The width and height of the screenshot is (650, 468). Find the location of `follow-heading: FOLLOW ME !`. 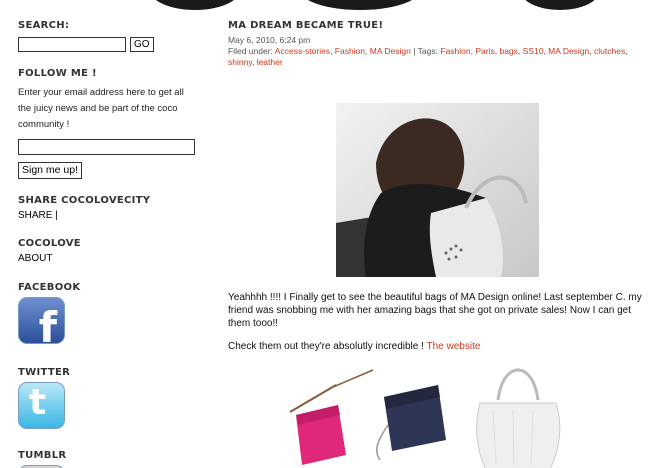

follow-heading: FOLLOW ME ! is located at coordinates (57, 73).